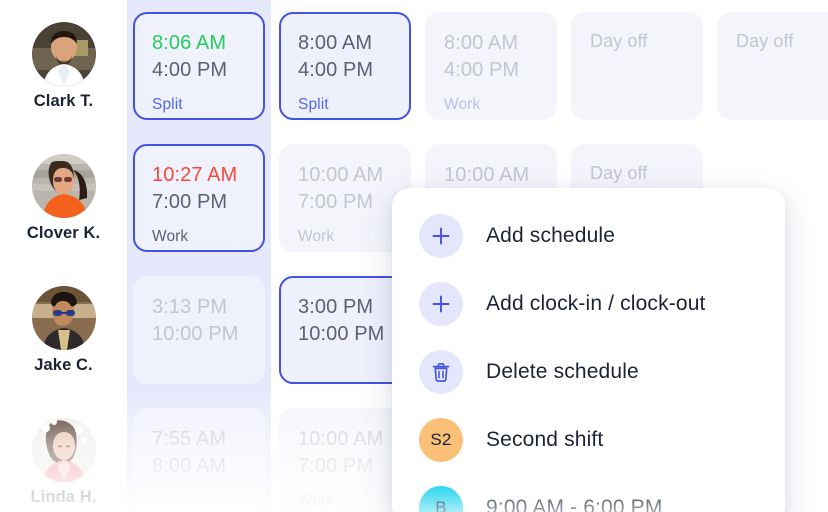 Image resolution: width=828 pixels, height=512 pixels. Describe the element at coordinates (551, 235) in the screenshot. I see `menu-item-label: Add schedule` at that location.